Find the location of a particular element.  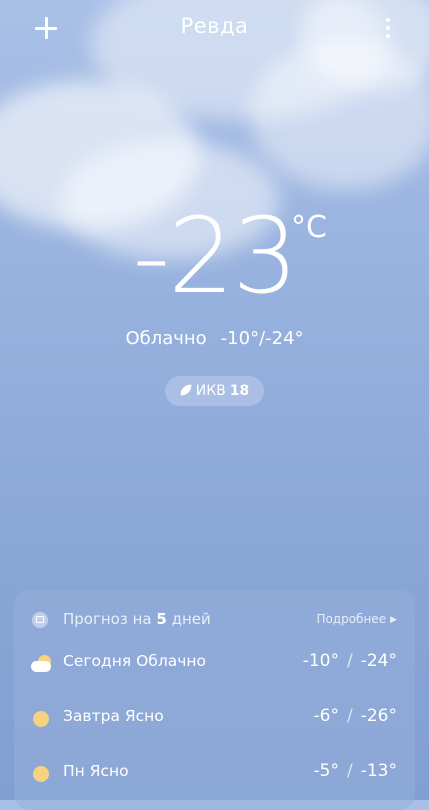

temperature-value: -23 is located at coordinates (215, 256).